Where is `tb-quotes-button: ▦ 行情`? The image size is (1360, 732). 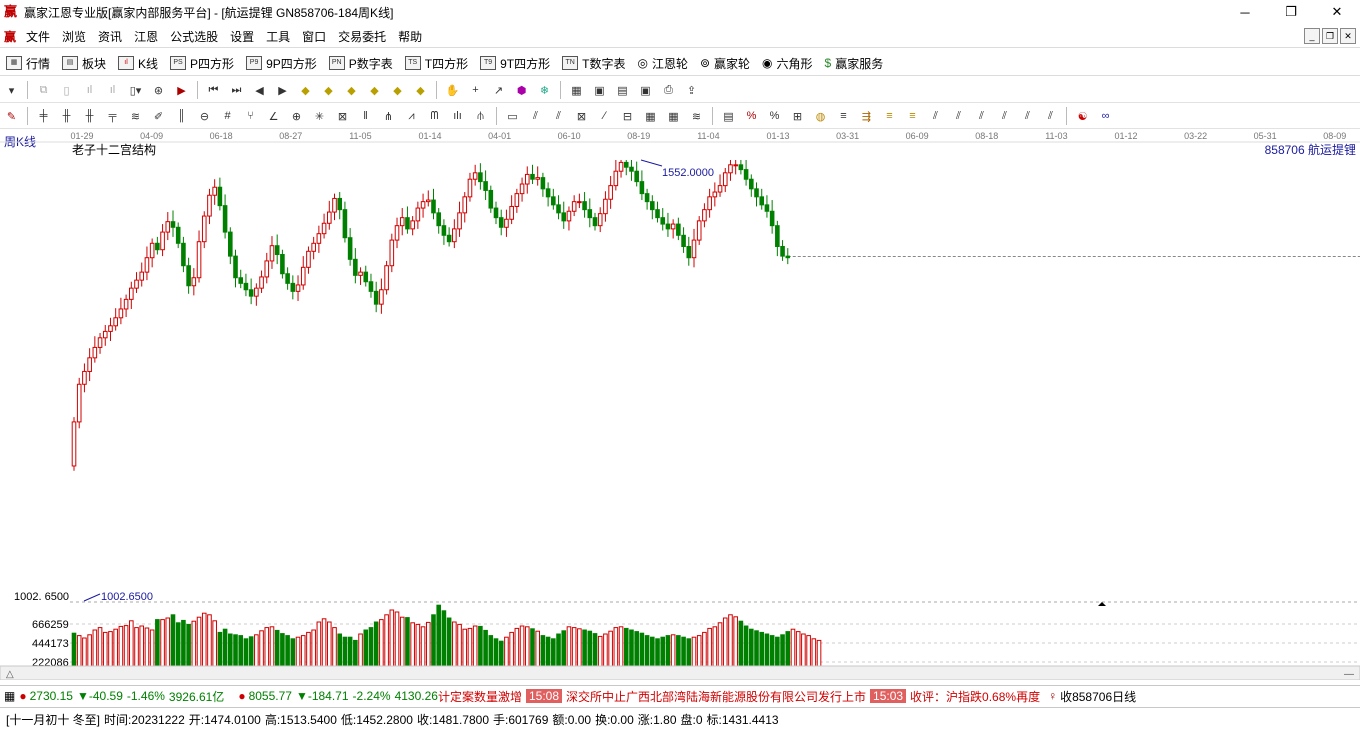 tb-quotes-button: ▦ 行情 is located at coordinates (28, 63).